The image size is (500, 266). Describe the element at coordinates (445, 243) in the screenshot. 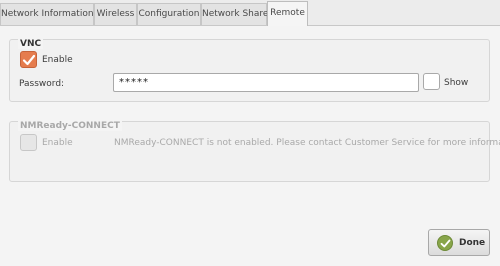

I see `check-circle-icon` at that location.